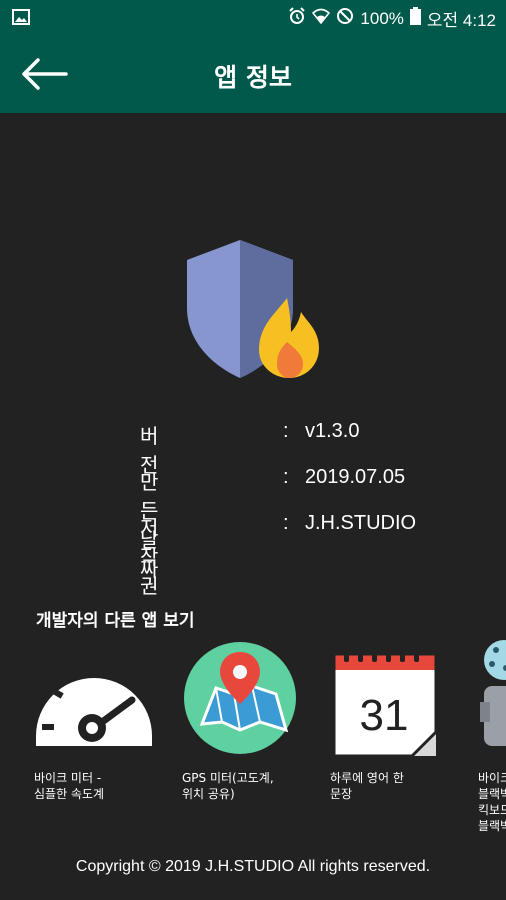  What do you see at coordinates (332, 431) in the screenshot?
I see `info-value: v1.3.0` at bounding box center [332, 431].